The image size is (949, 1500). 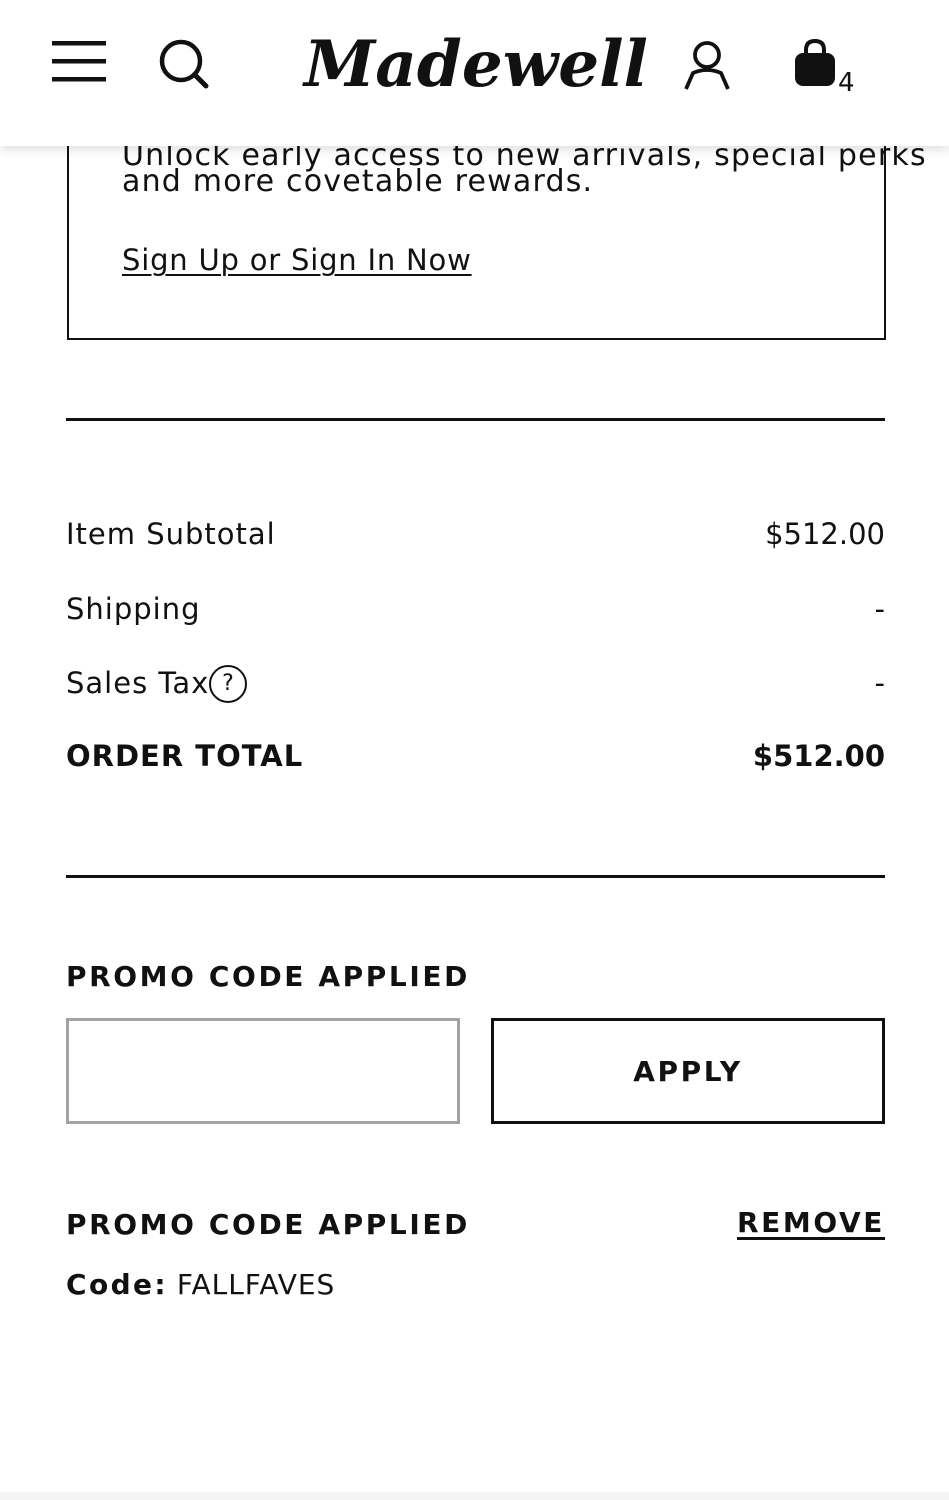 What do you see at coordinates (688, 1071) in the screenshot?
I see `apply-button: APPLY` at bounding box center [688, 1071].